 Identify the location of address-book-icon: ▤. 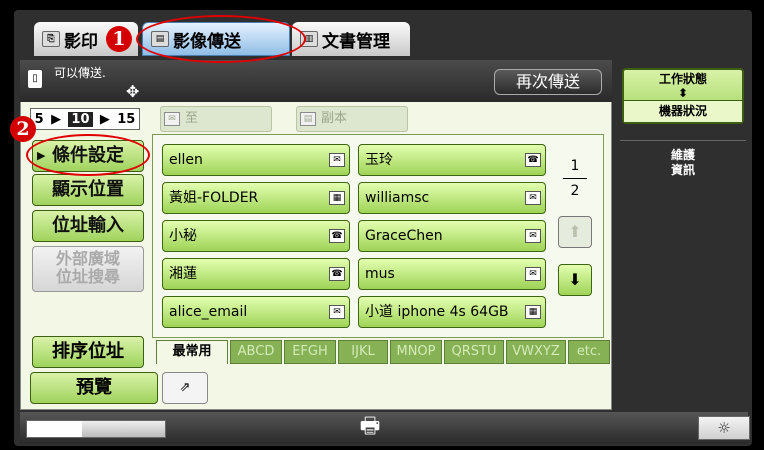
(308, 119).